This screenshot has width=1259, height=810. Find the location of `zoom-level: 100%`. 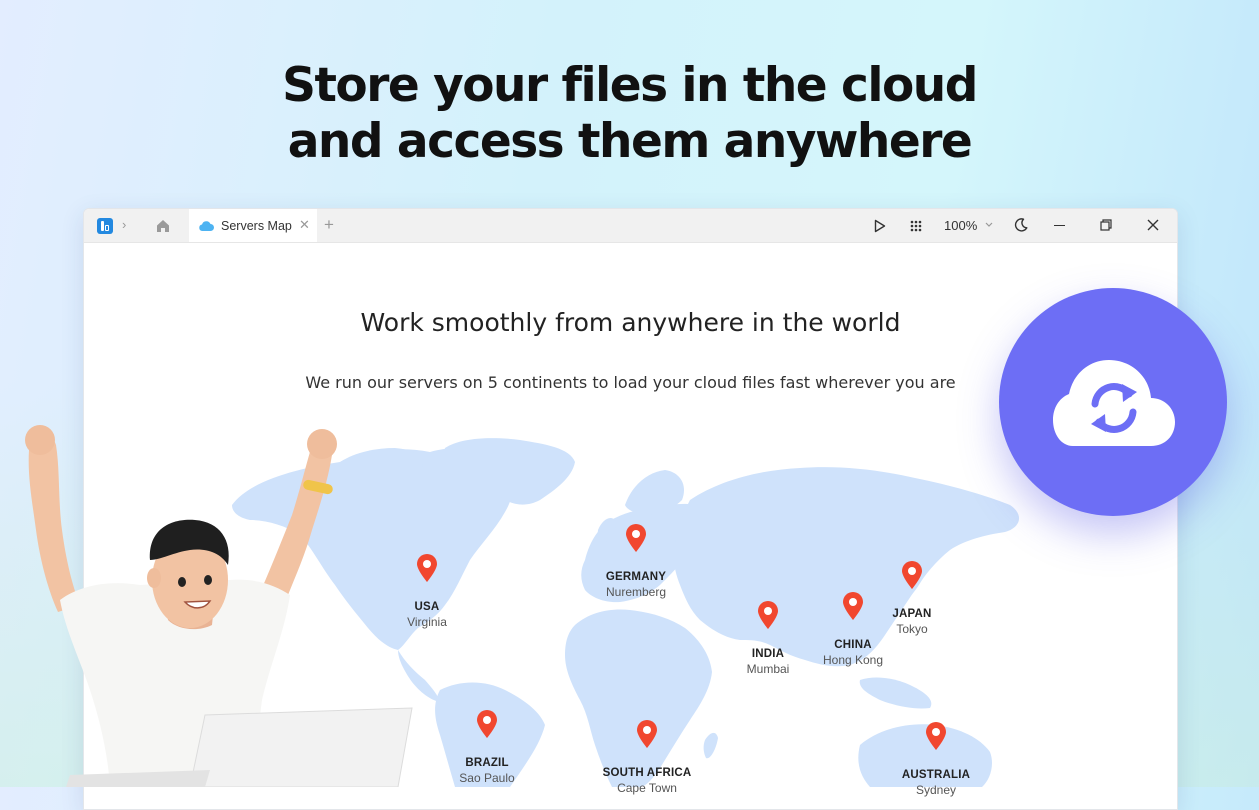

zoom-level: 100% is located at coordinates (960, 225).